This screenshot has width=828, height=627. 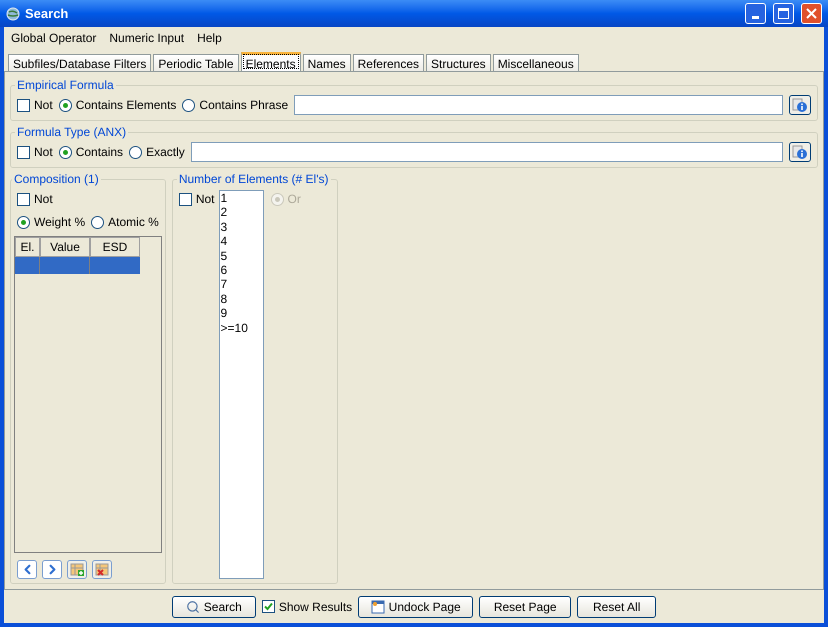 What do you see at coordinates (52, 569) in the screenshot?
I see `next-button` at bounding box center [52, 569].